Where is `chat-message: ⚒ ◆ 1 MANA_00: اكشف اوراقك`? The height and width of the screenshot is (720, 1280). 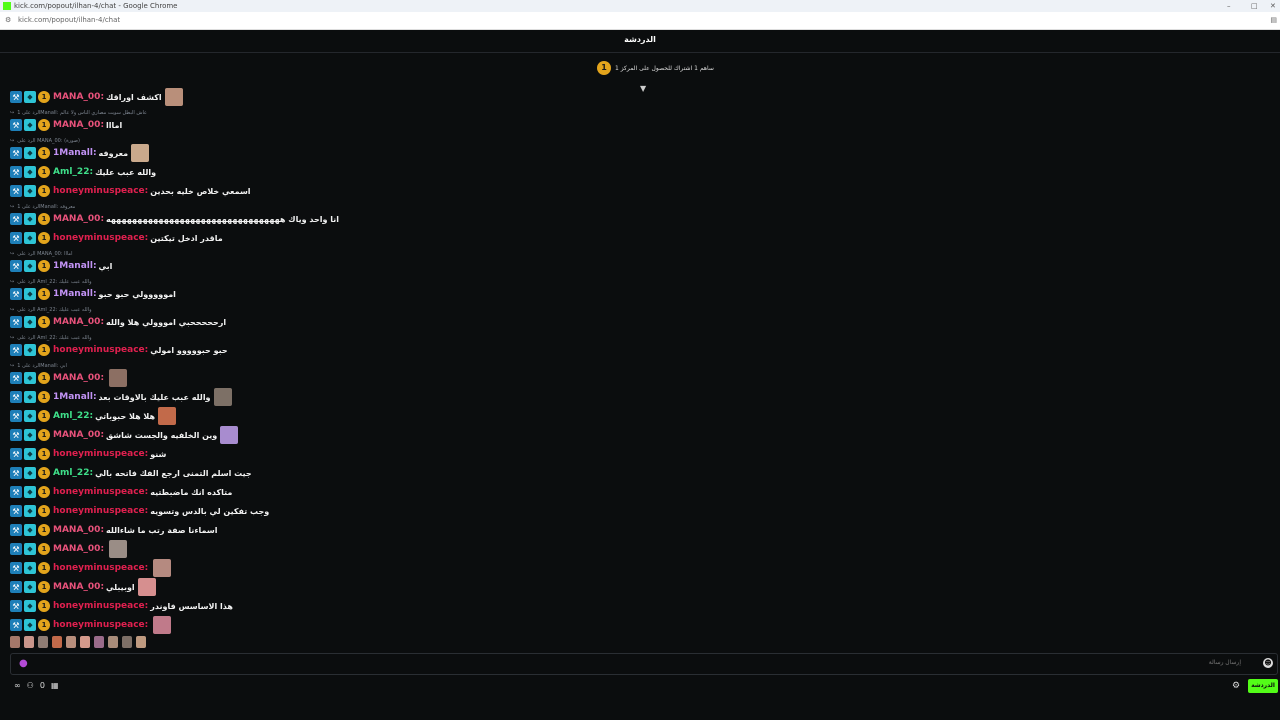
chat-message: ⚒ ◆ 1 MANA_00: اكشف اوراقك is located at coordinates (96, 97).